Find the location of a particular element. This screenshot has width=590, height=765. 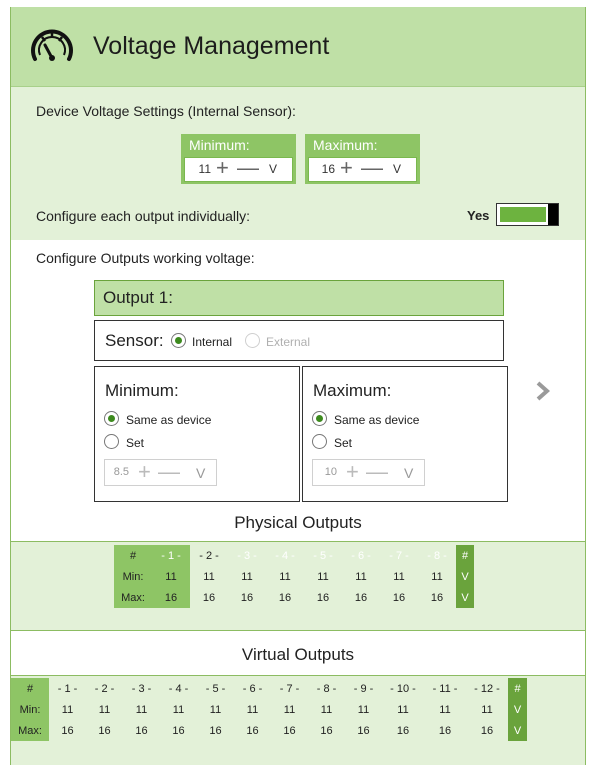

physical-min-1: 11 is located at coordinates (171, 576).